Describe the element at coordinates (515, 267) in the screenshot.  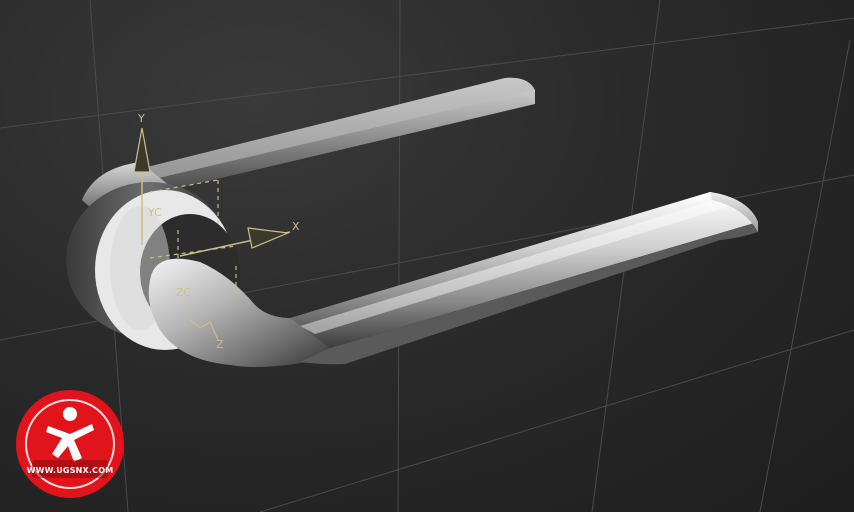
I see `front-lever-highlight` at that location.